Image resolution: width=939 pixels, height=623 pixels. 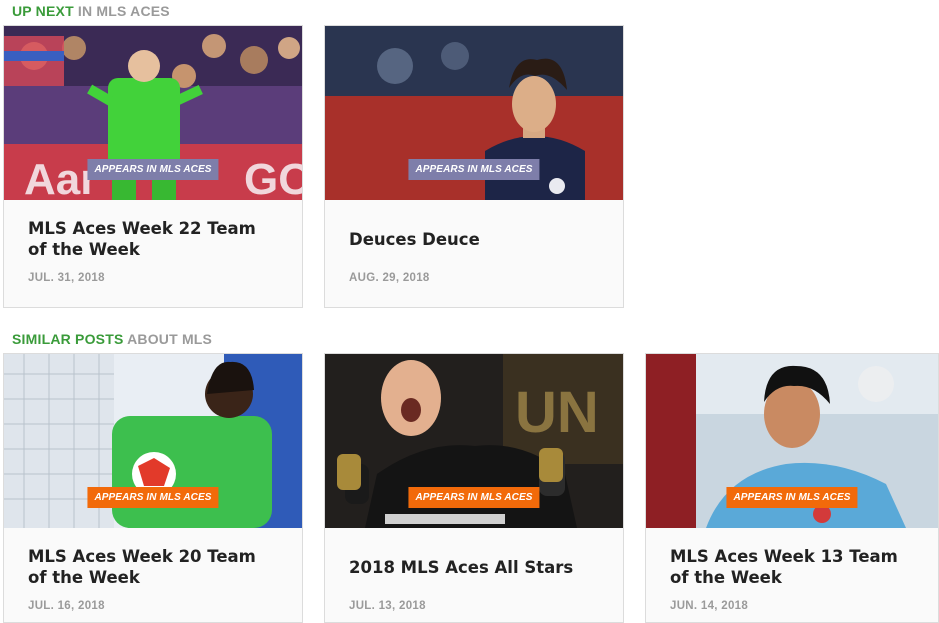 What do you see at coordinates (387, 606) in the screenshot?
I see `post-date: JUL. 13, 2018` at bounding box center [387, 606].